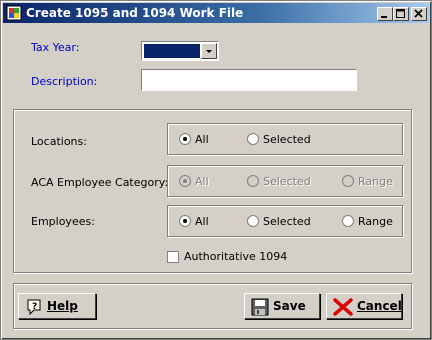 This screenshot has width=432, height=340. What do you see at coordinates (100, 182) in the screenshot?
I see `aca-category-label: ACA Employee Category:` at bounding box center [100, 182].